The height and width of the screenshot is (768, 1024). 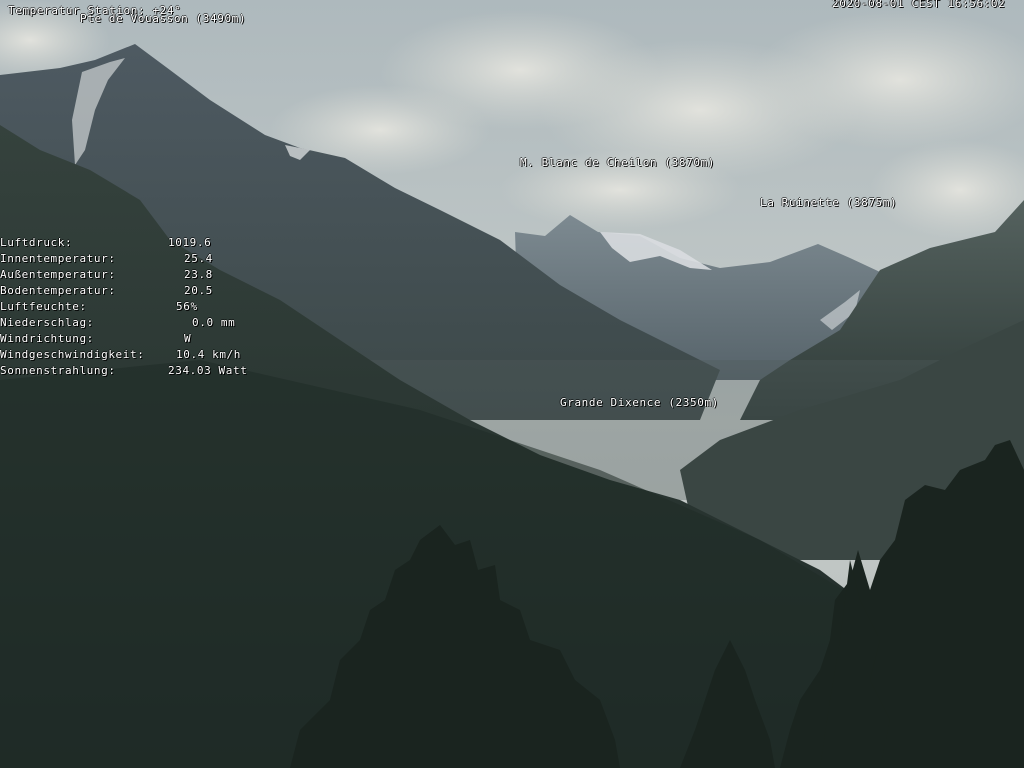 I want to click on weather-row-indoor-temperature: Innentemperatur: 25.4, so click(x=135, y=261).